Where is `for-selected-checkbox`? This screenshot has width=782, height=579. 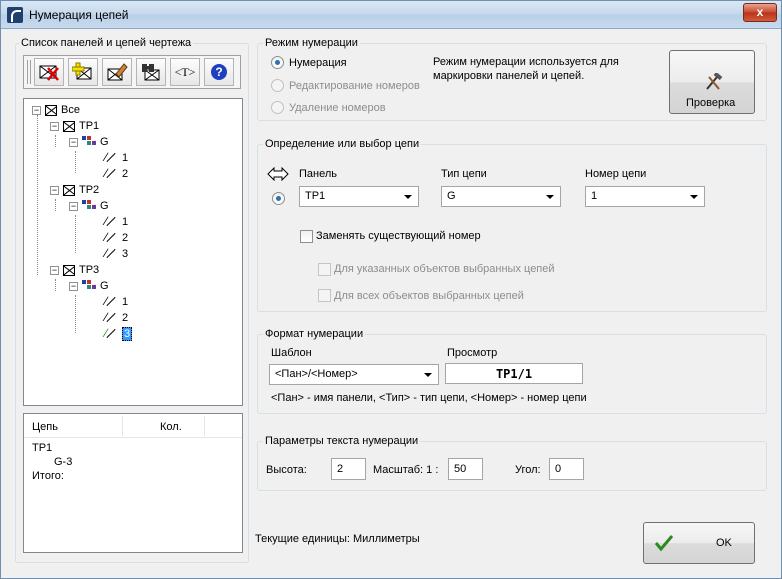 for-selected-checkbox is located at coordinates (324, 269).